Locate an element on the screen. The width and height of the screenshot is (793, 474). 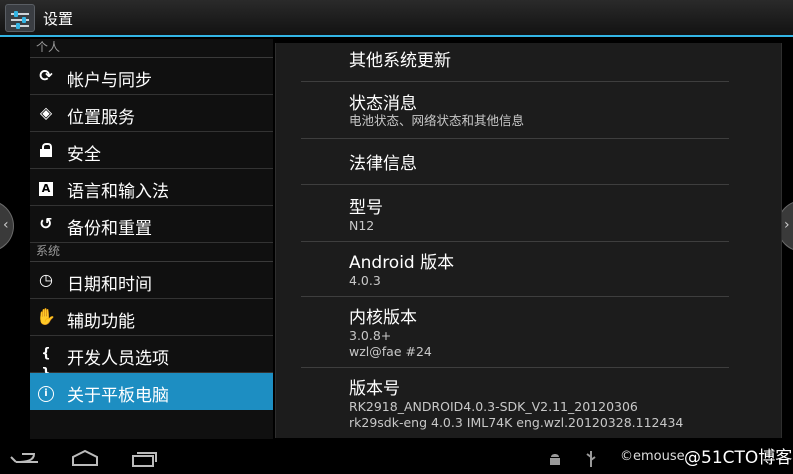
sync-icon: ⟳ is located at coordinates (46, 75).